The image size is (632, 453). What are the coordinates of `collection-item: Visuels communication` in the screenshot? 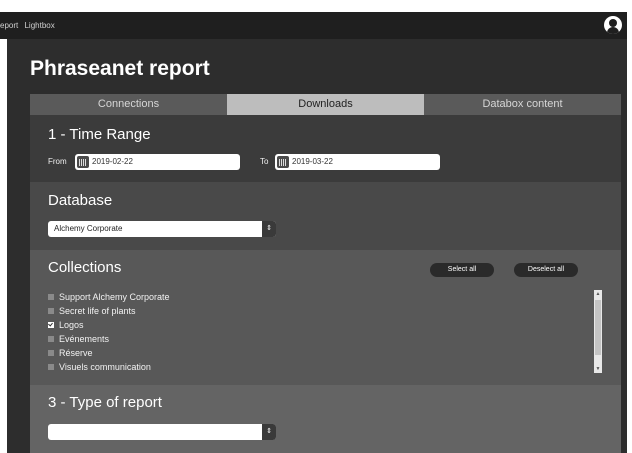 It's located at (109, 367).